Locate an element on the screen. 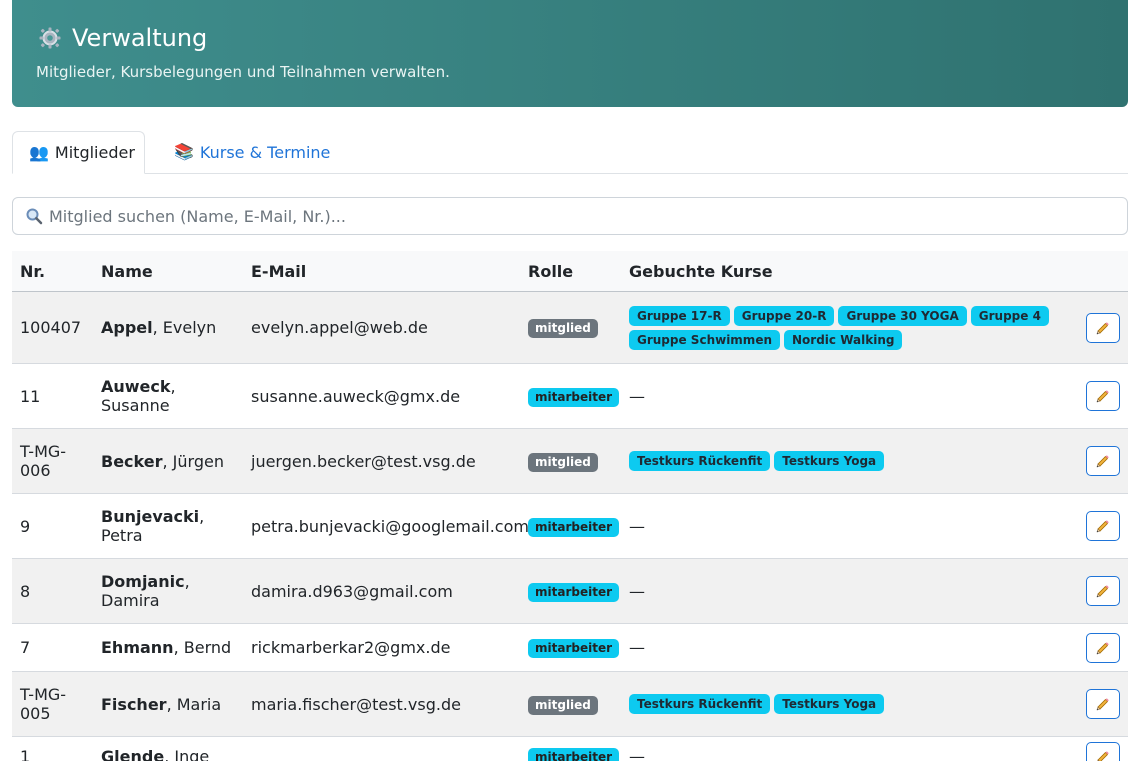 This screenshot has height=761, width=1140. member-last-name: Glende is located at coordinates (133, 754).